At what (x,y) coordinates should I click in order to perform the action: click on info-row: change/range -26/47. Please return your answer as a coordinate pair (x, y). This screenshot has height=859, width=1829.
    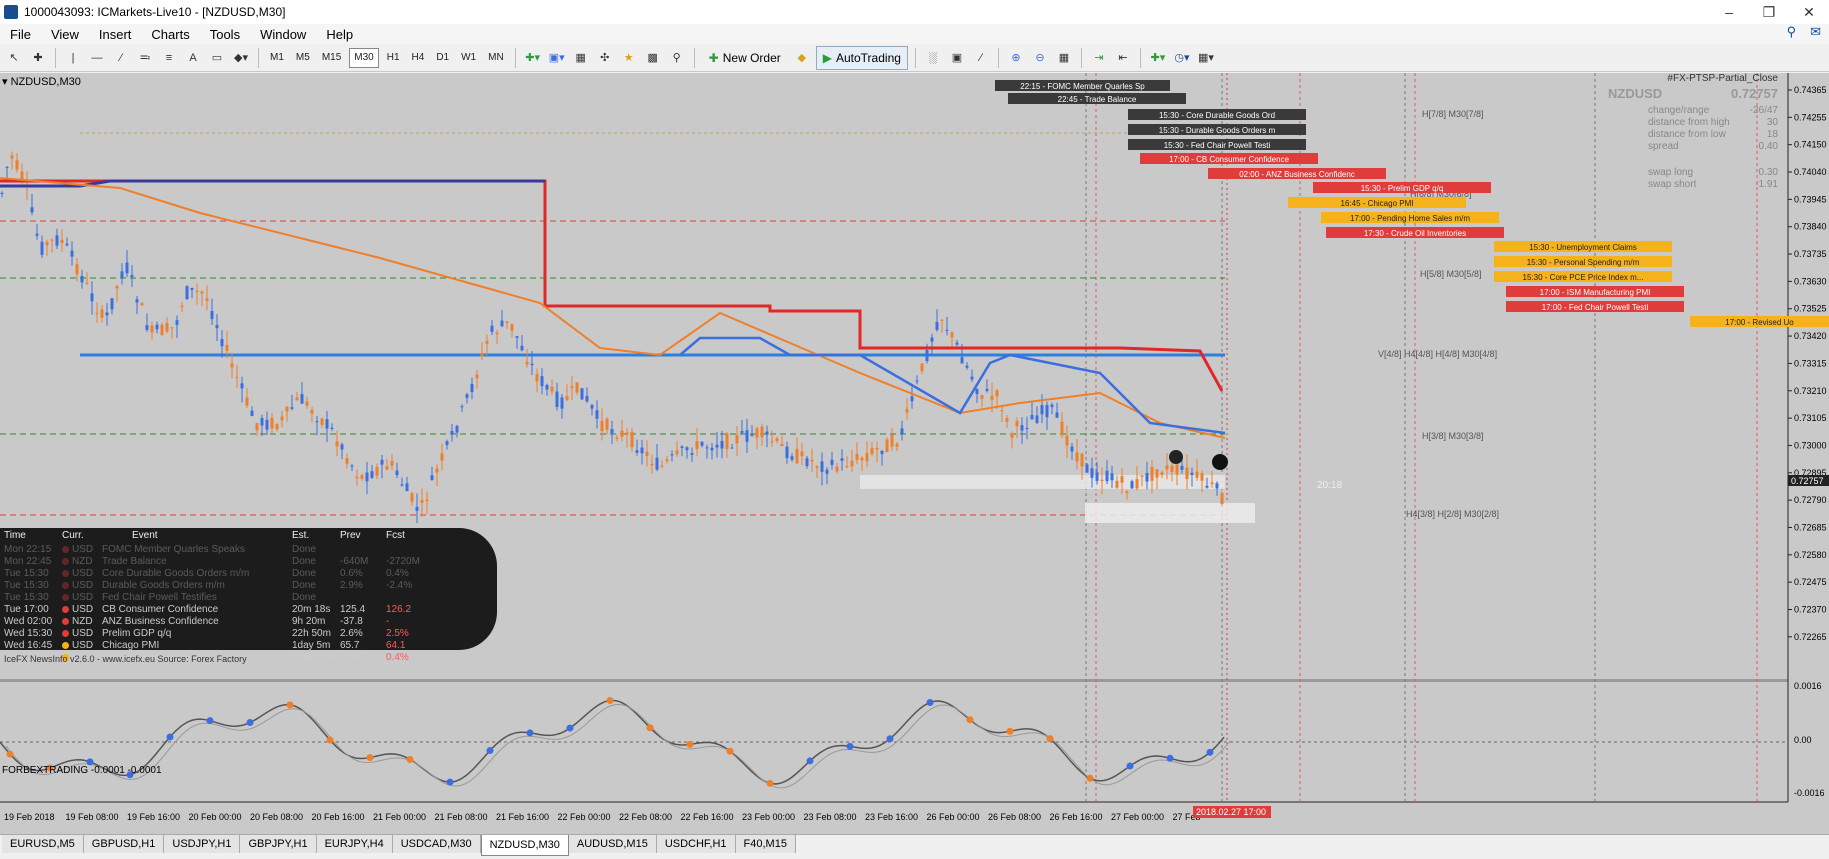
    Looking at the image, I should click on (1693, 111).